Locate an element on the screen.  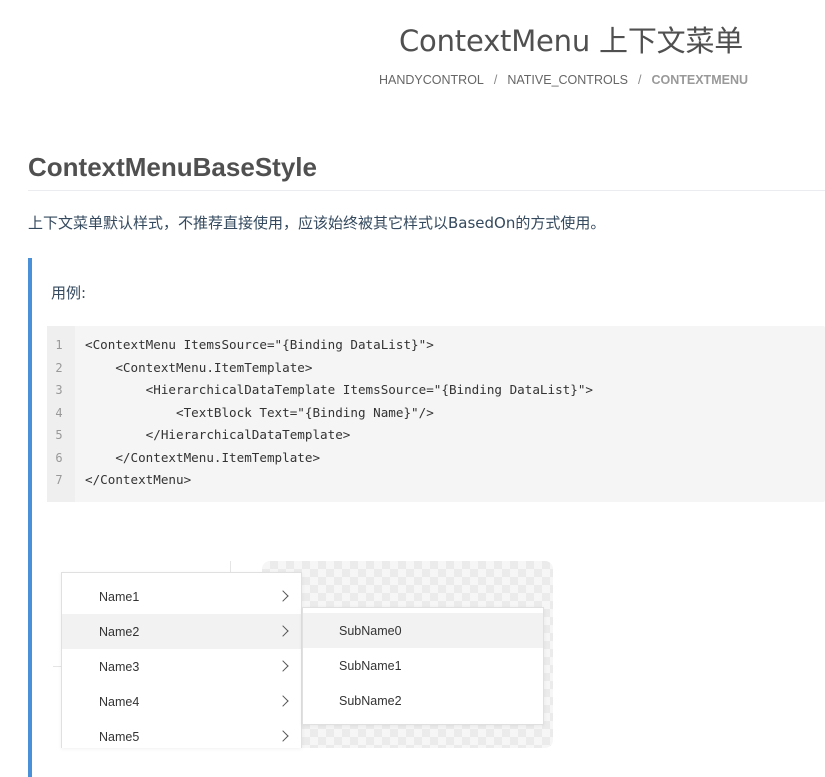
code-line-number: 4 is located at coordinates (59, 412).